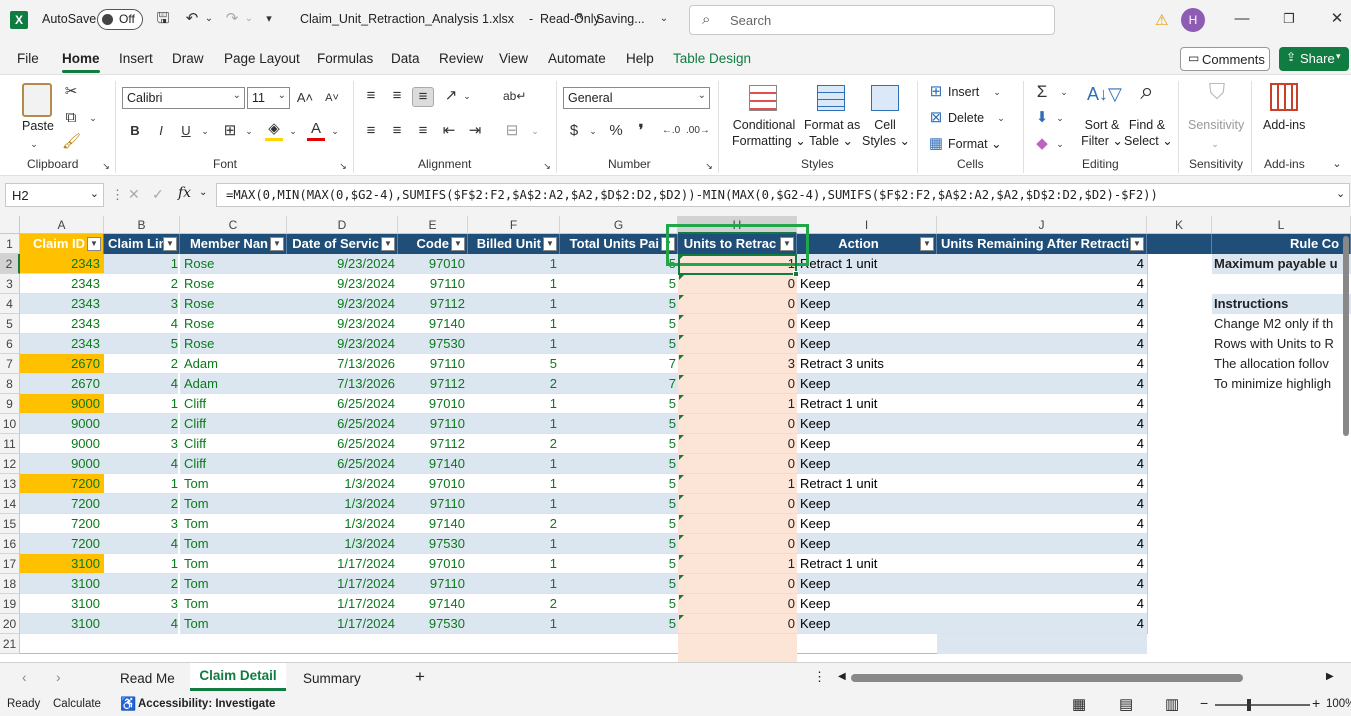 This screenshot has height=716, width=1351. Describe the element at coordinates (38, 126) in the screenshot. I see `paste-button: Paste` at that location.